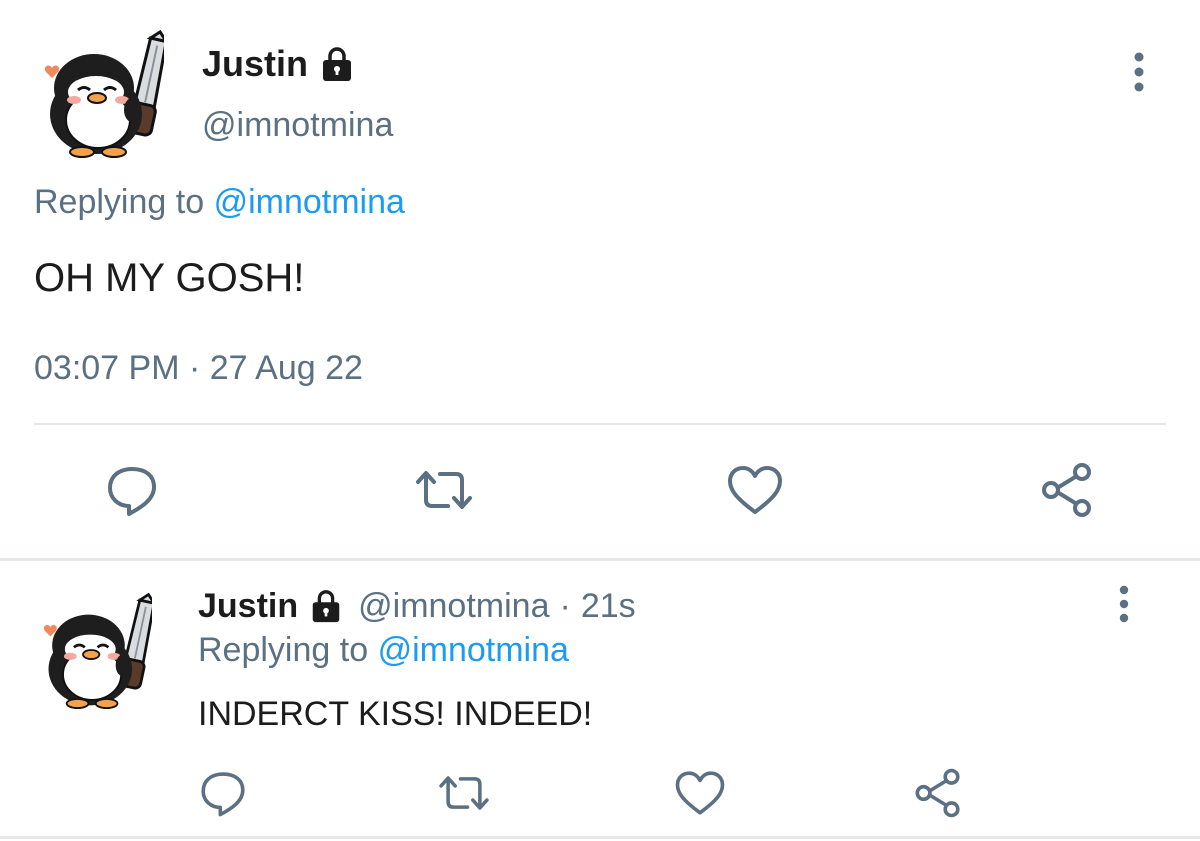  I want to click on divider, so click(600, 424).